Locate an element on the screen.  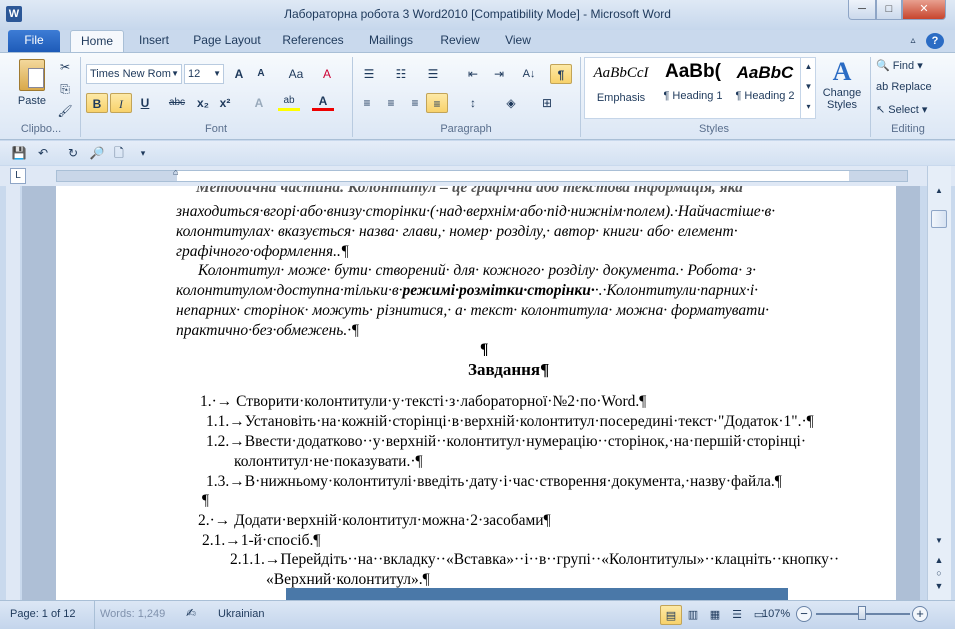
redo-icon: ↻ is located at coordinates (73, 153).